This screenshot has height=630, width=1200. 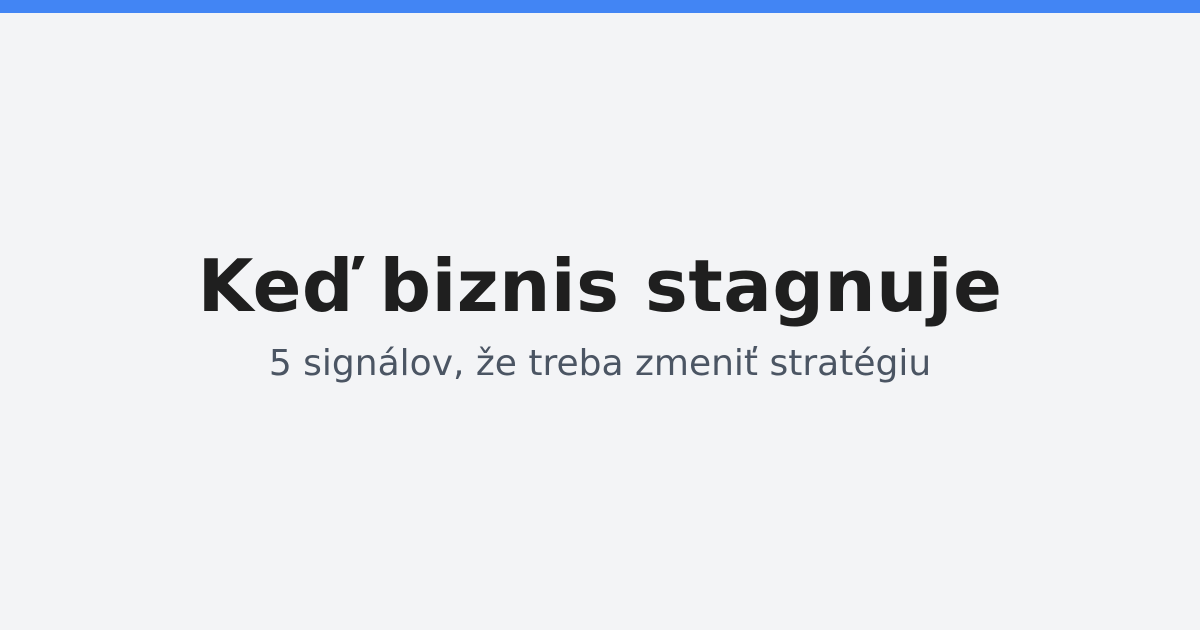 I want to click on page-title: Keď biznis stagnuje, so click(x=600, y=286).